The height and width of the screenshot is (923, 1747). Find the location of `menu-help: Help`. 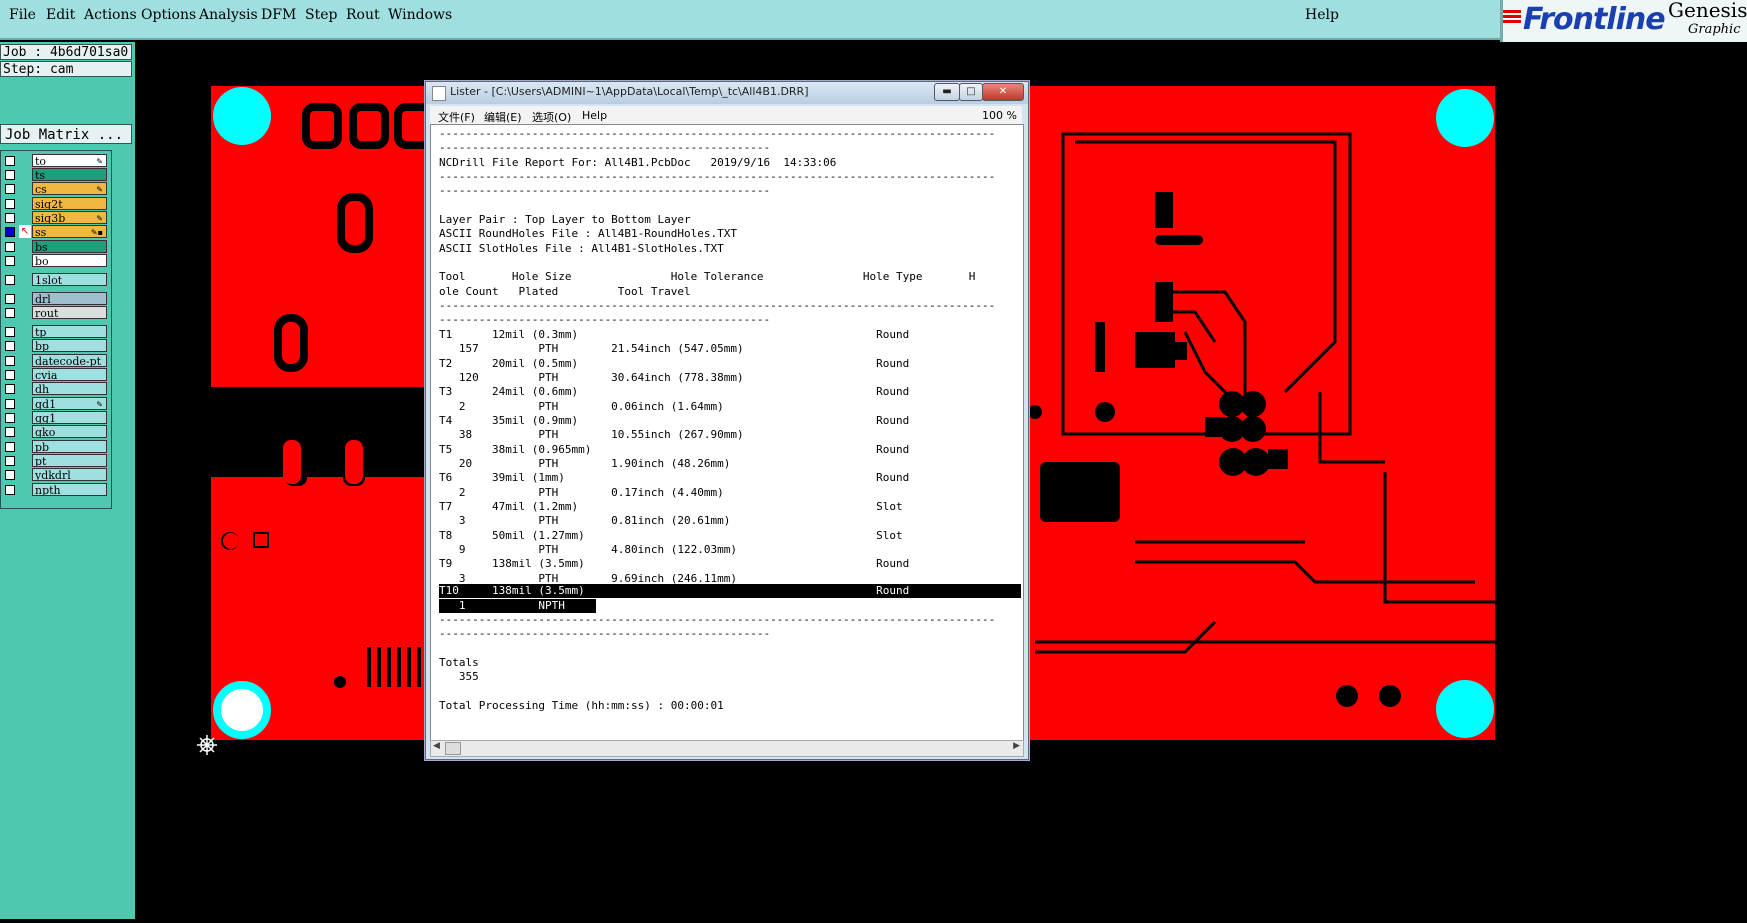

menu-help: Help is located at coordinates (1322, 15).